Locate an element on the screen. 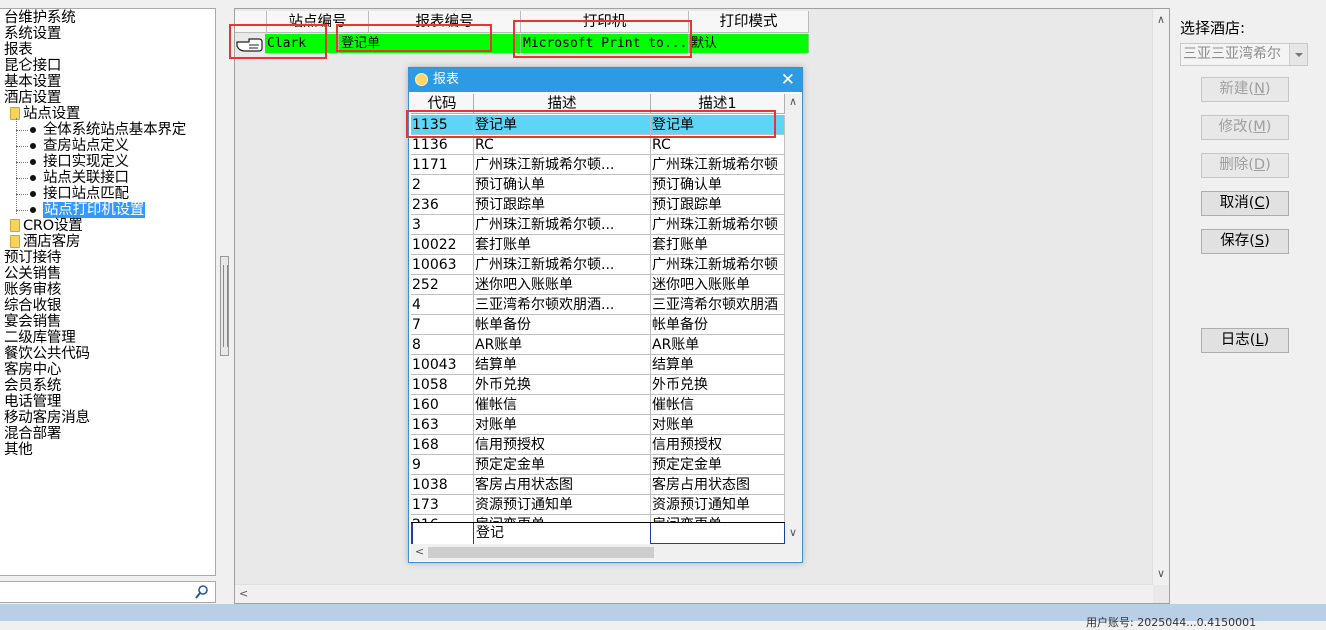 This screenshot has height=630, width=1326. tree-item: 会员系统 is located at coordinates (30, 386).